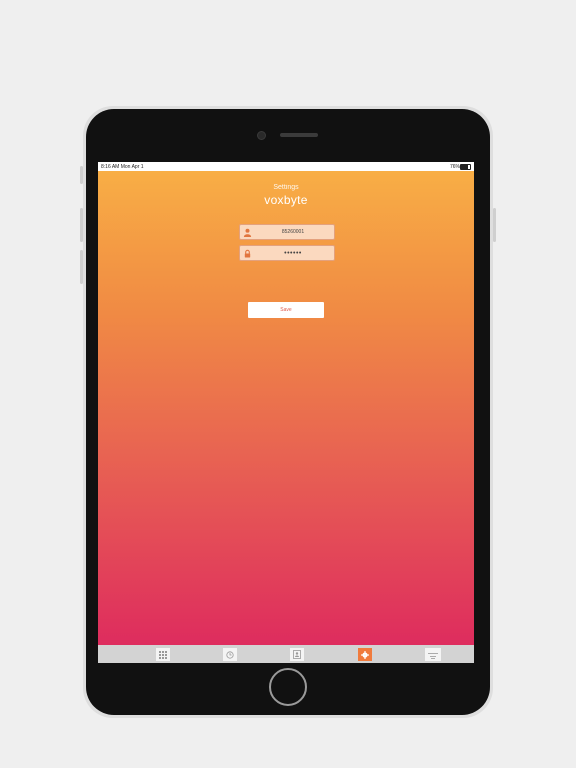 The width and height of the screenshot is (576, 768). What do you see at coordinates (247, 232) in the screenshot?
I see `user-icon` at bounding box center [247, 232].